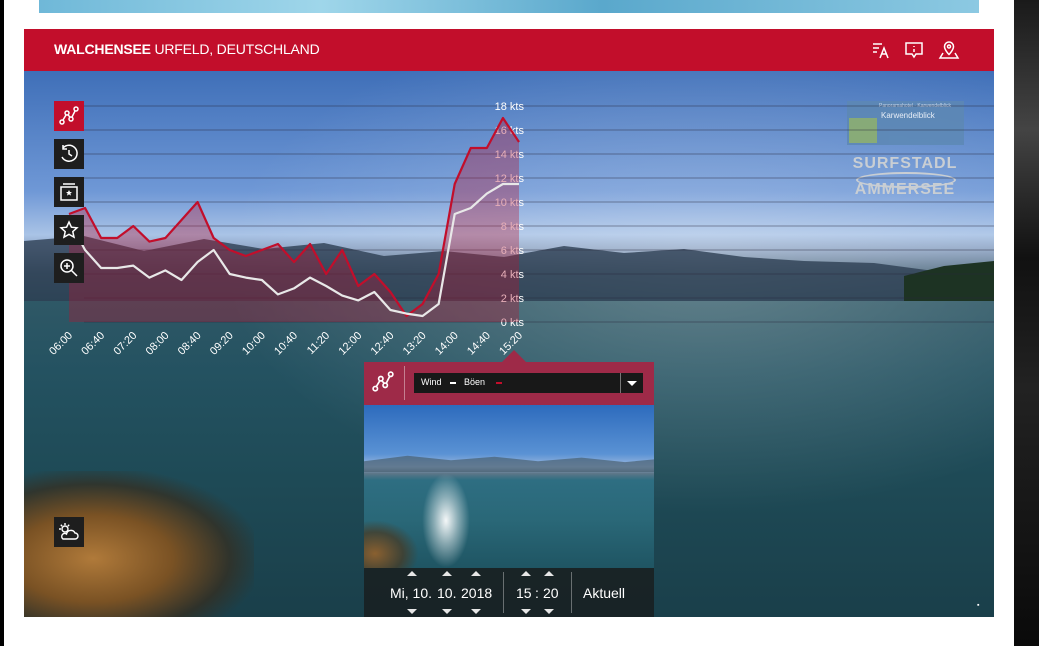  I want to click on year-down-button, so click(476, 611).